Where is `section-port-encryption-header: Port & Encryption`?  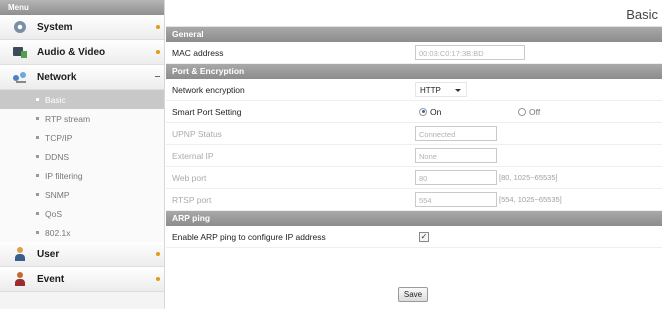 section-port-encryption-header: Port & Encryption is located at coordinates (414, 71).